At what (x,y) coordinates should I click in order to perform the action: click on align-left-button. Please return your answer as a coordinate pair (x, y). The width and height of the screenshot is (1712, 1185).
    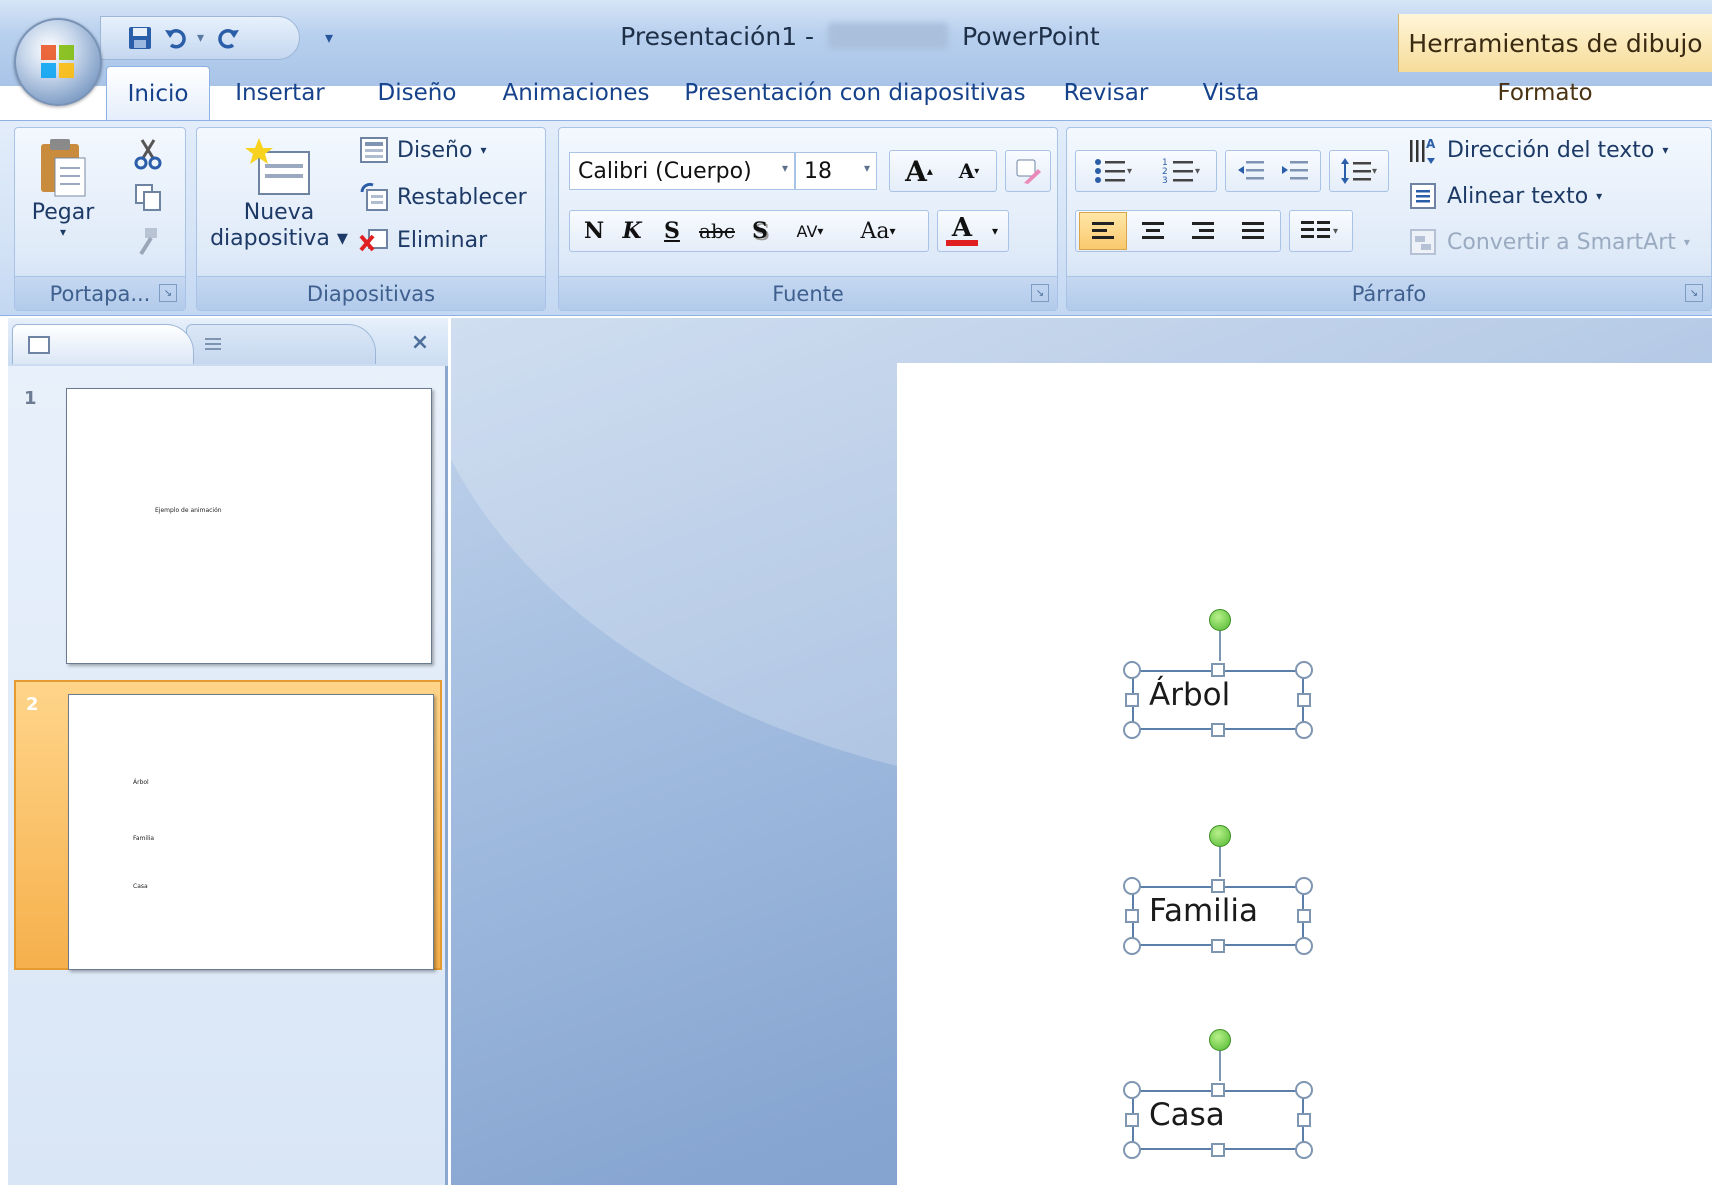
    Looking at the image, I should click on (1103, 231).